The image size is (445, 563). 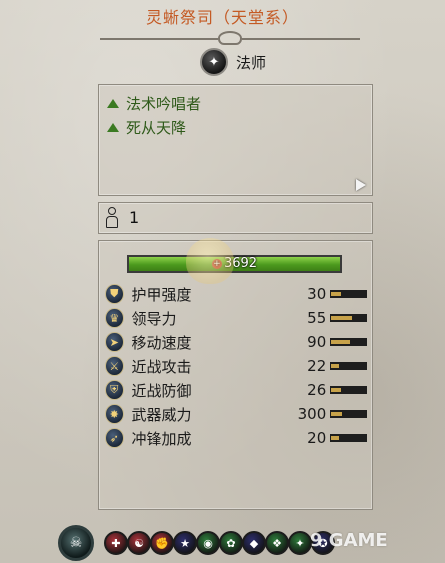 I want to click on melee-attack-icon: ⚔, so click(x=114, y=366).